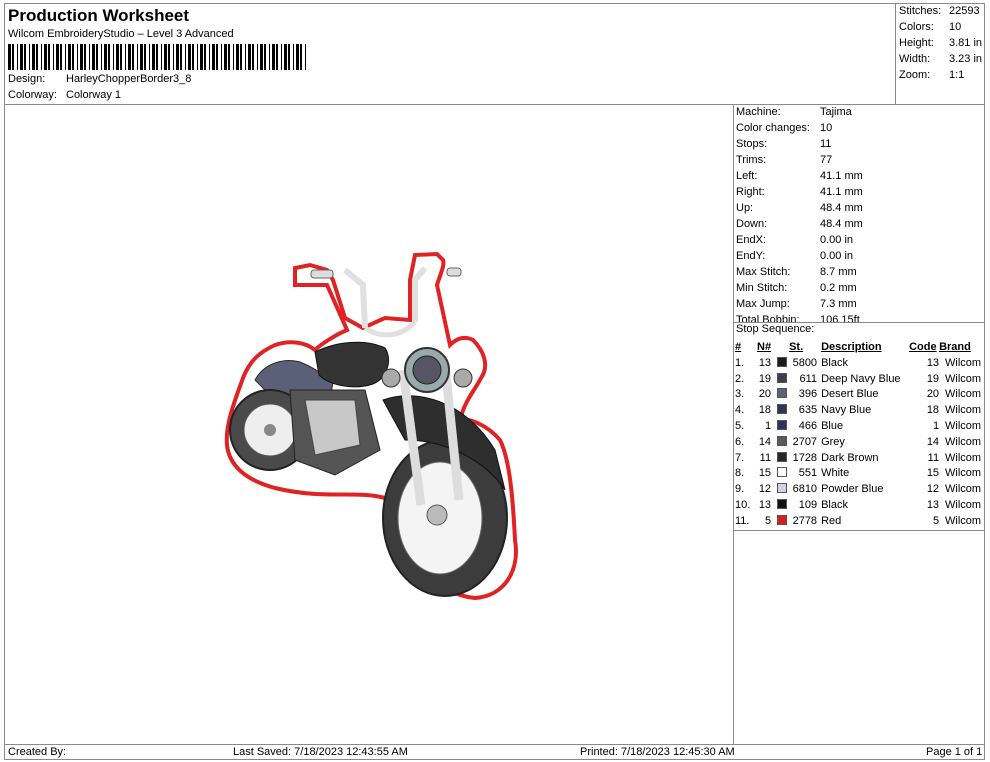  I want to click on table-row: 5. 1 466 Blue 1 Wilcom, so click(858, 426).